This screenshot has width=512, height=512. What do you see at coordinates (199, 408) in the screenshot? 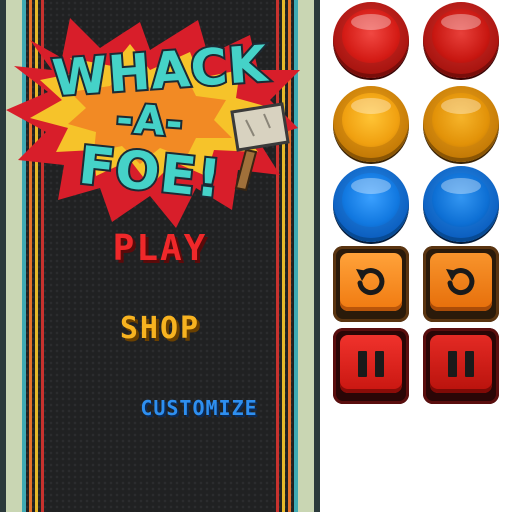
I see `customize-button: CUSTOMIZE` at bounding box center [199, 408].